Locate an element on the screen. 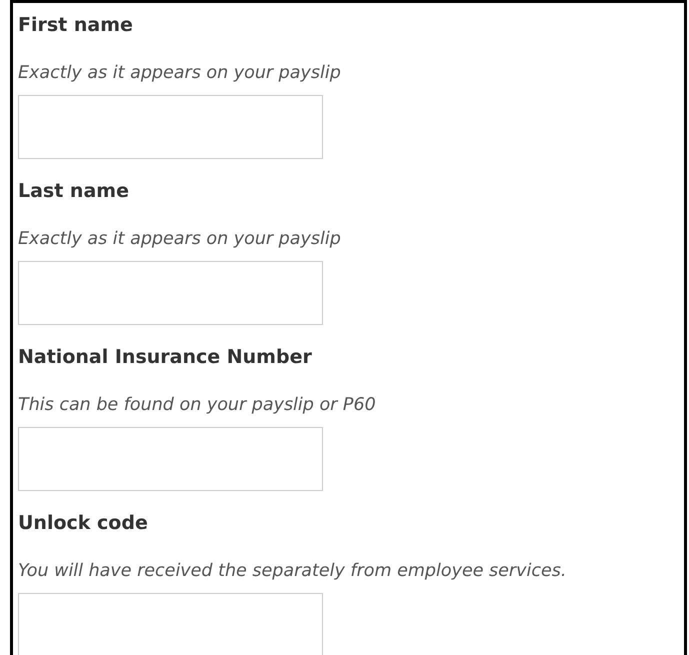 This screenshot has height=655, width=689. field-label: Unlock code is located at coordinates (83, 523).